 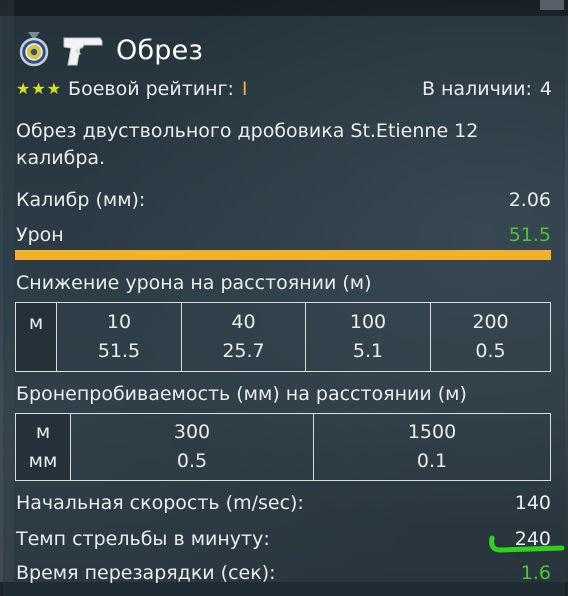 What do you see at coordinates (527, 544) in the screenshot?
I see `highlight-mark` at bounding box center [527, 544].